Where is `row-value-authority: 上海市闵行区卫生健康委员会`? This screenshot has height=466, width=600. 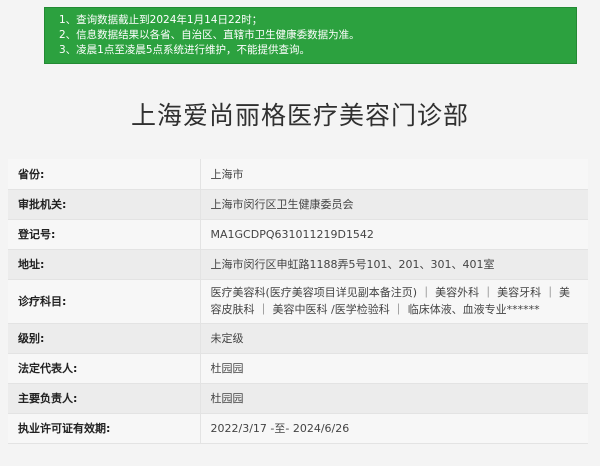 row-value-authority: 上海市闵行区卫生健康委员会 is located at coordinates (394, 204).